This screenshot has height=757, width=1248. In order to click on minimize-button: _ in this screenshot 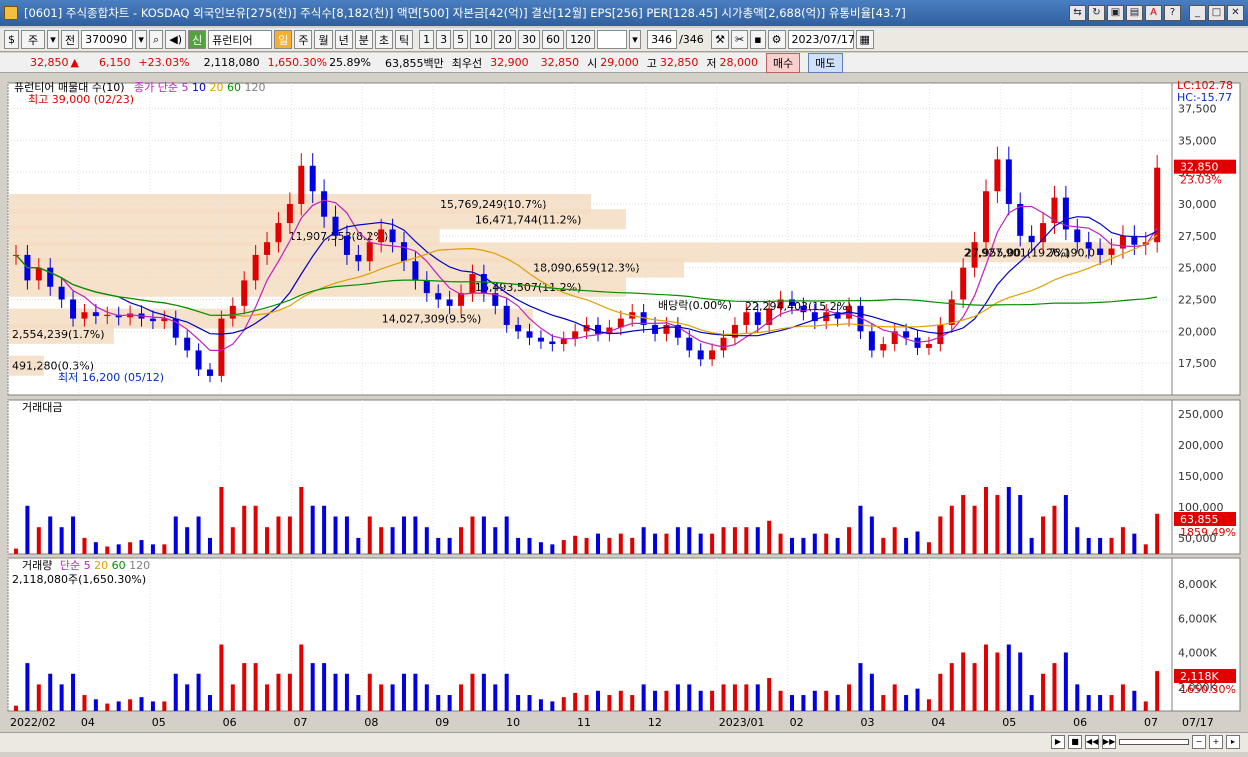, I will do `click(1197, 13)`.